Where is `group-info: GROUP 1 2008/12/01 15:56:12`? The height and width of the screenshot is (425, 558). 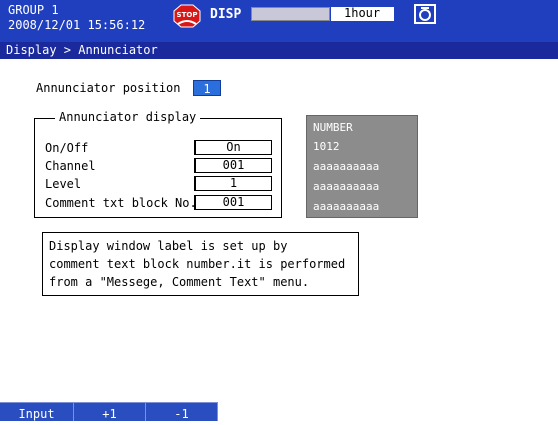
group-info: GROUP 1 2008/12/01 15:56:12 is located at coordinates (76, 18).